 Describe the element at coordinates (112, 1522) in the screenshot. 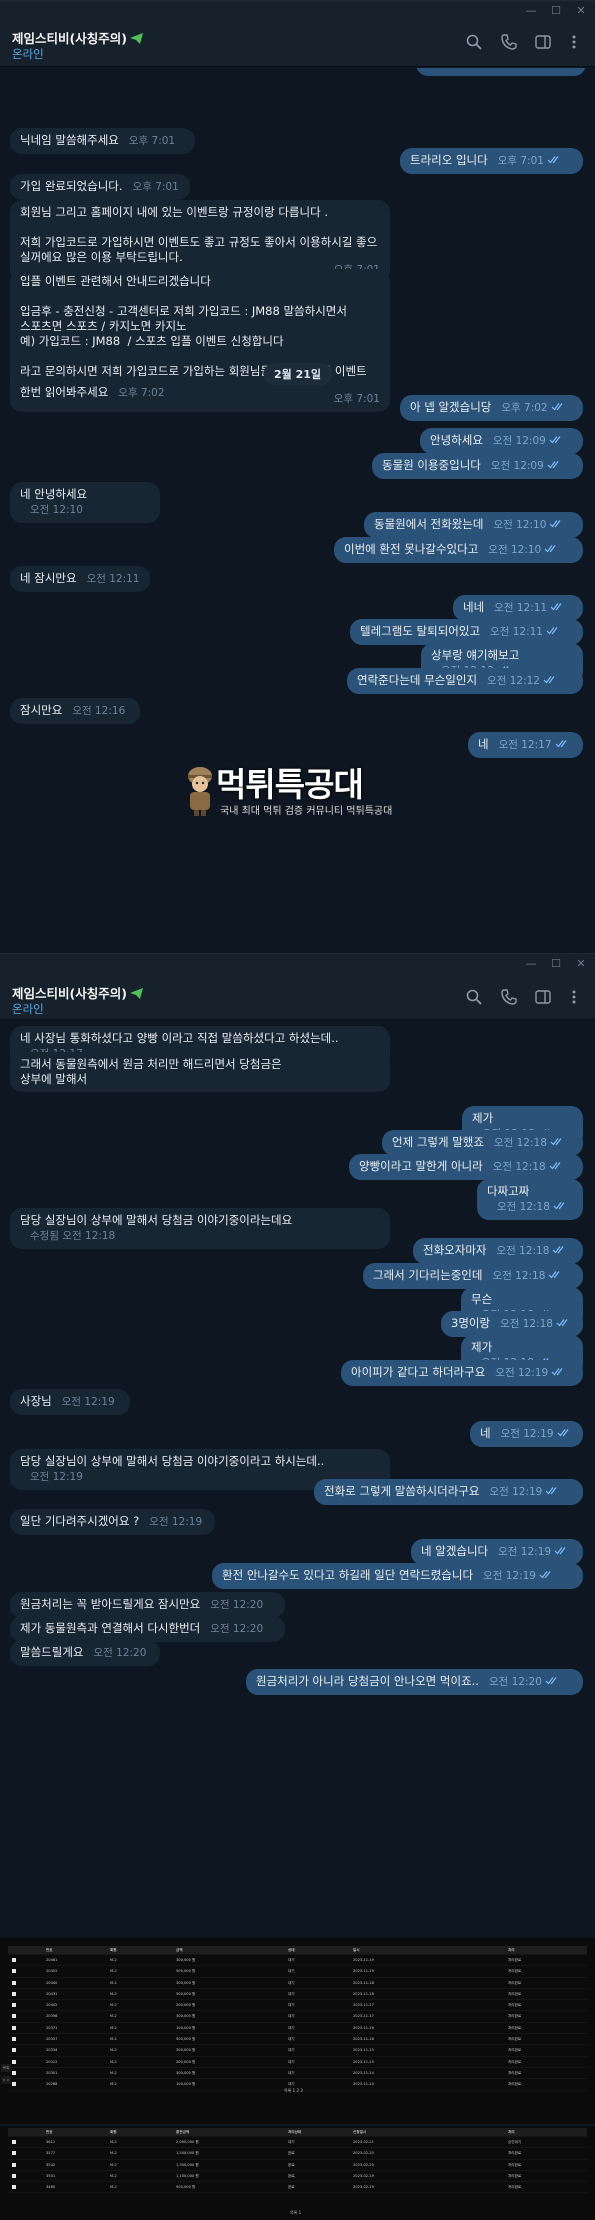

I see `incoming-message: 일단 기다려주시겠어요 ? 오전 12:19` at that location.